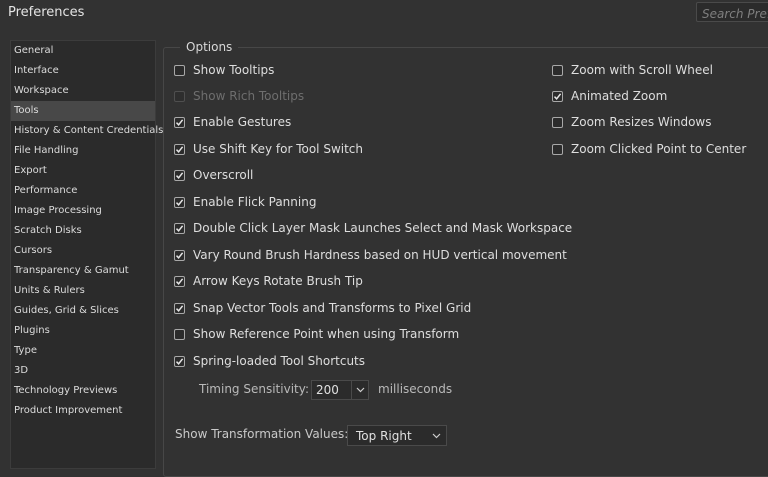 The width and height of the screenshot is (768, 477). What do you see at coordinates (83, 151) in the screenshot?
I see `sidebar-item-file-handling: File Handling` at bounding box center [83, 151].